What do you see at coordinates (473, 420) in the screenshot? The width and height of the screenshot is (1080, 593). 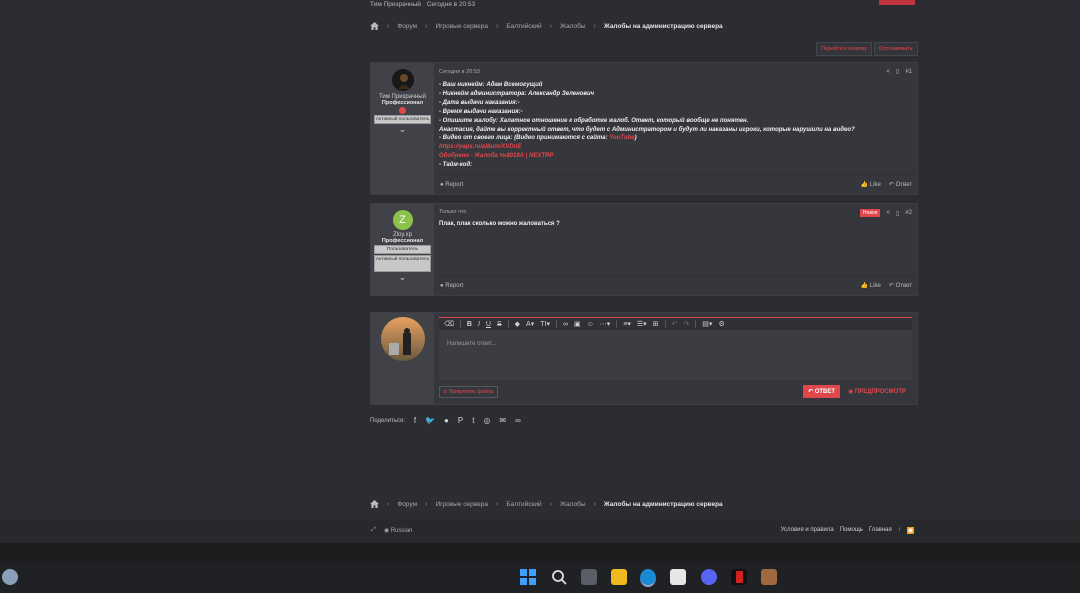 I see `tumblr-icon: t` at bounding box center [473, 420].